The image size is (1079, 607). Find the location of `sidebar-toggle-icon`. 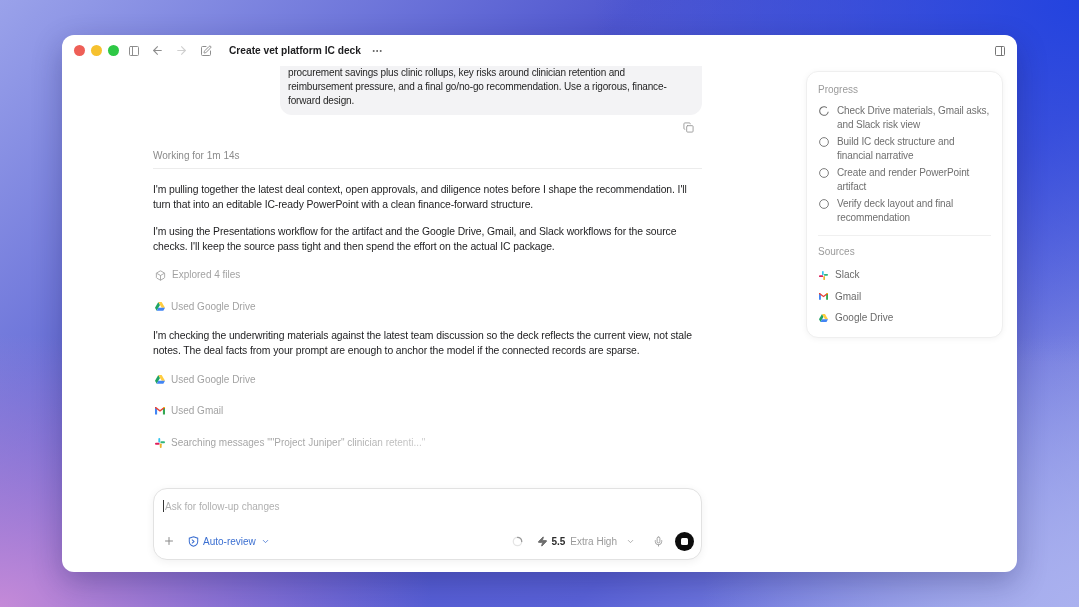

sidebar-toggle-icon is located at coordinates (134, 50).